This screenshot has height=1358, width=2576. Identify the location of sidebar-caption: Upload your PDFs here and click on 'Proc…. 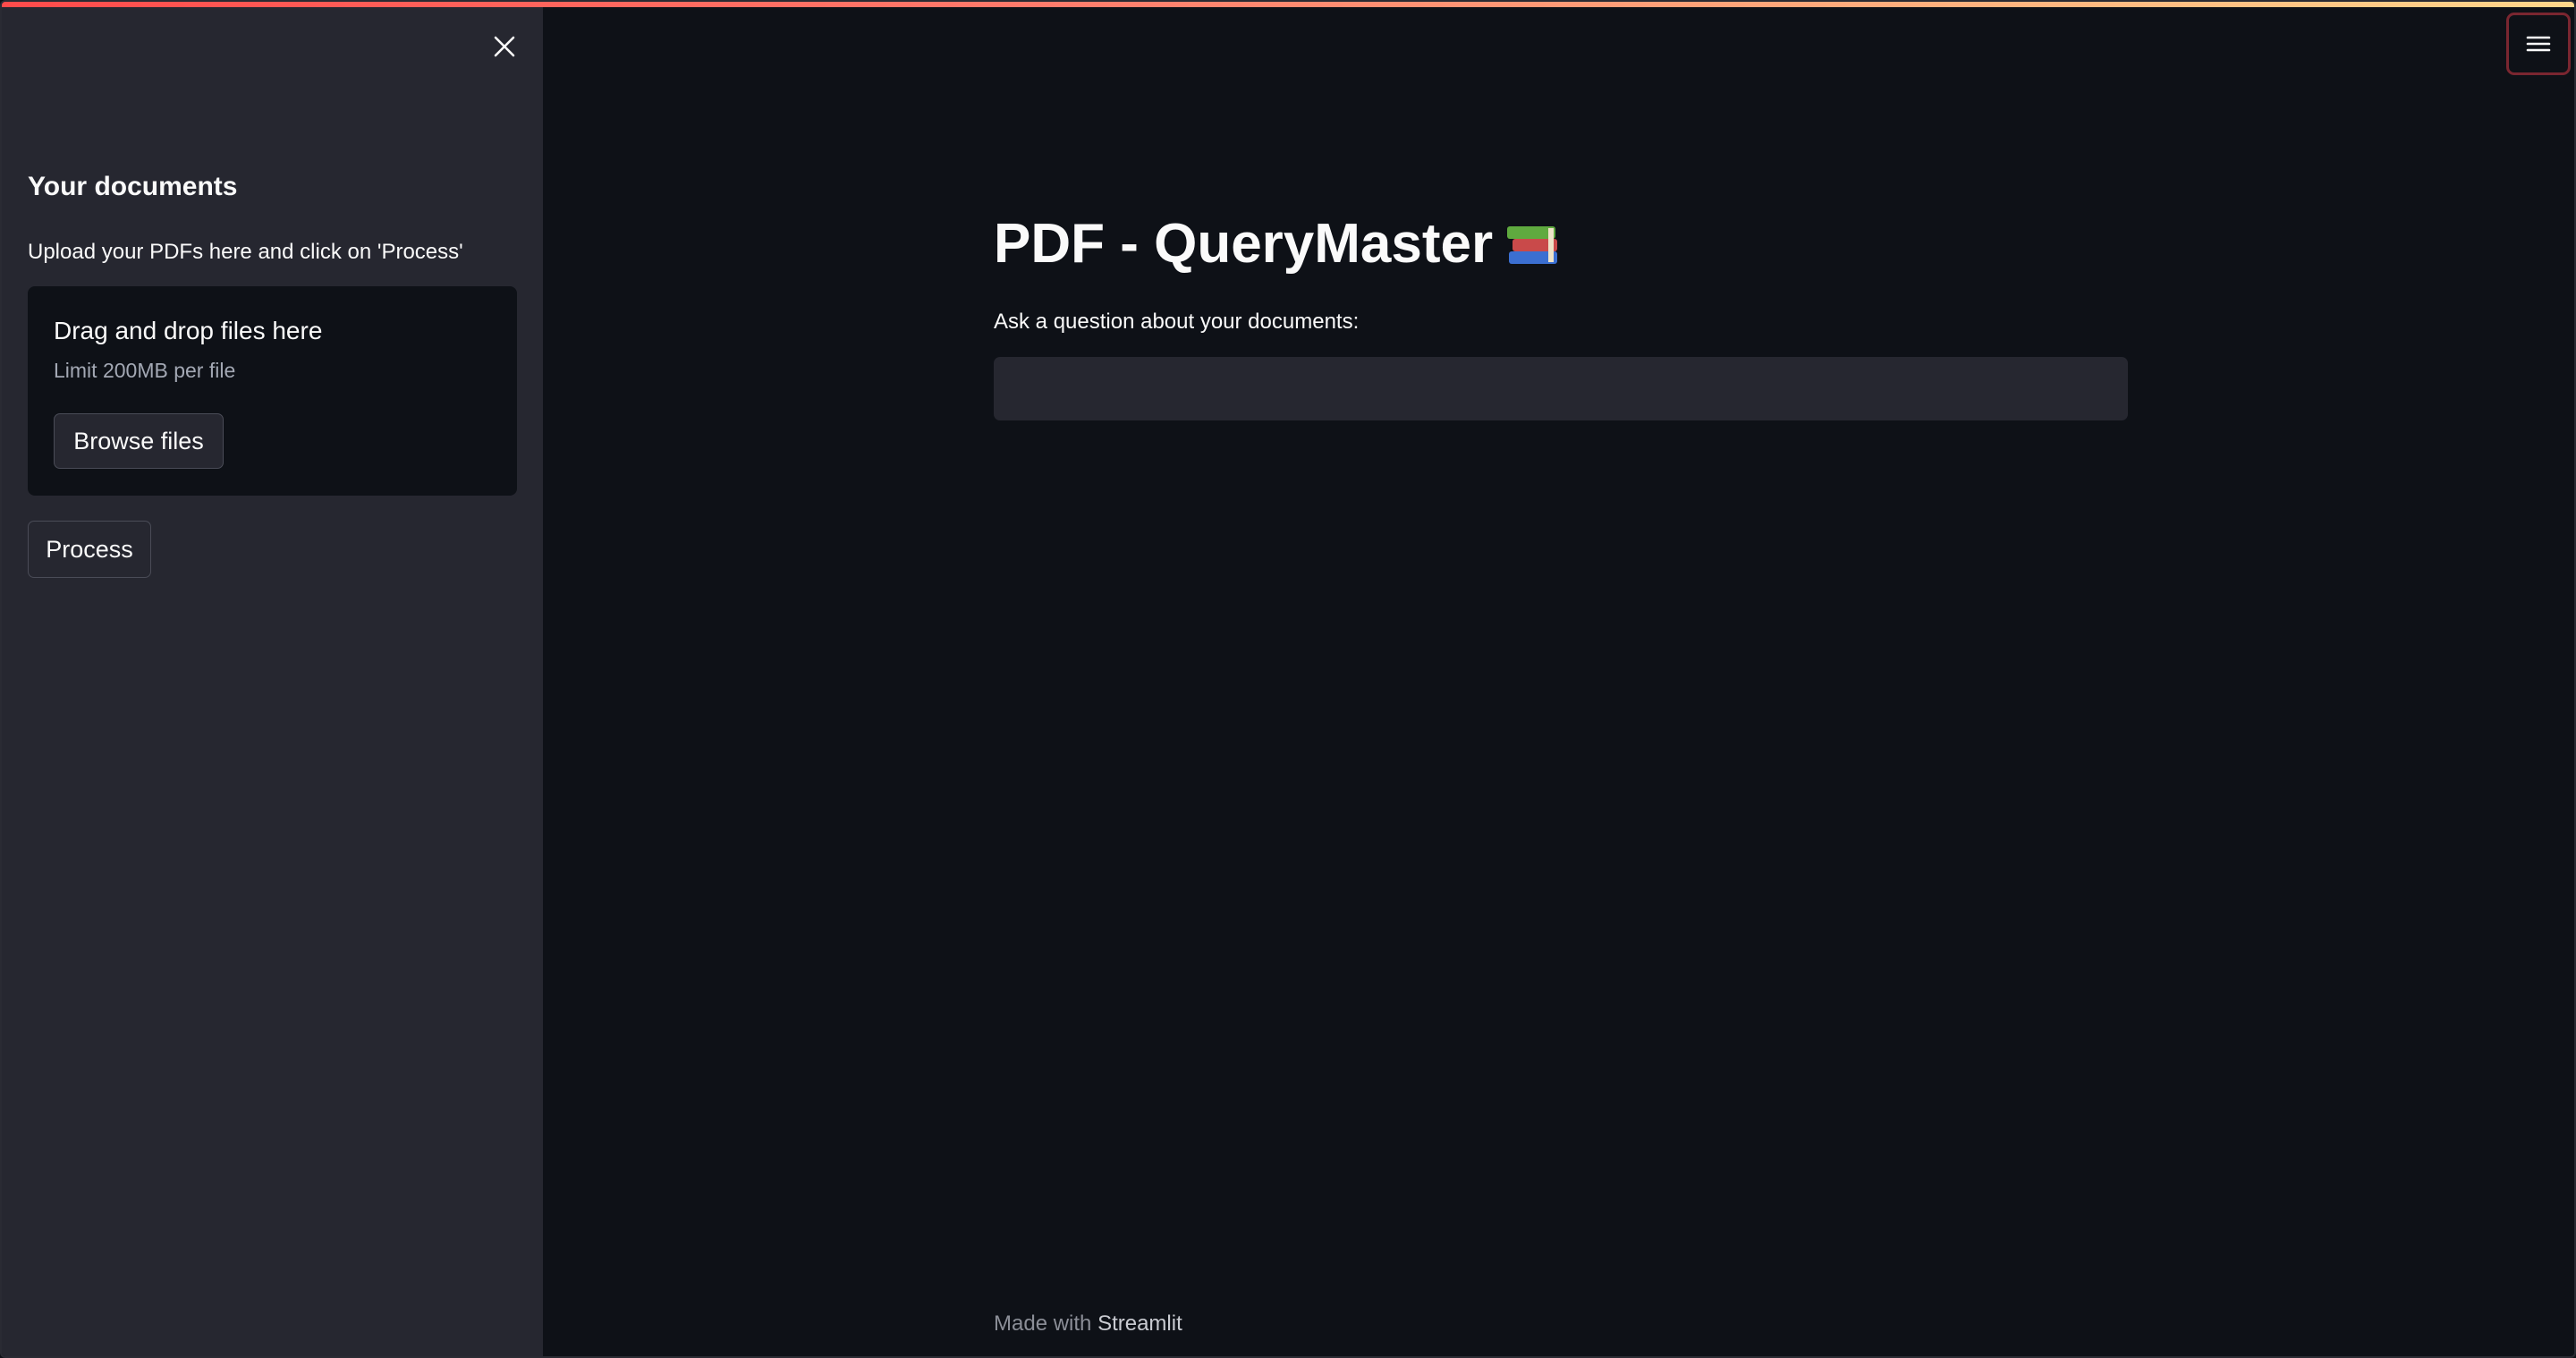
(245, 252).